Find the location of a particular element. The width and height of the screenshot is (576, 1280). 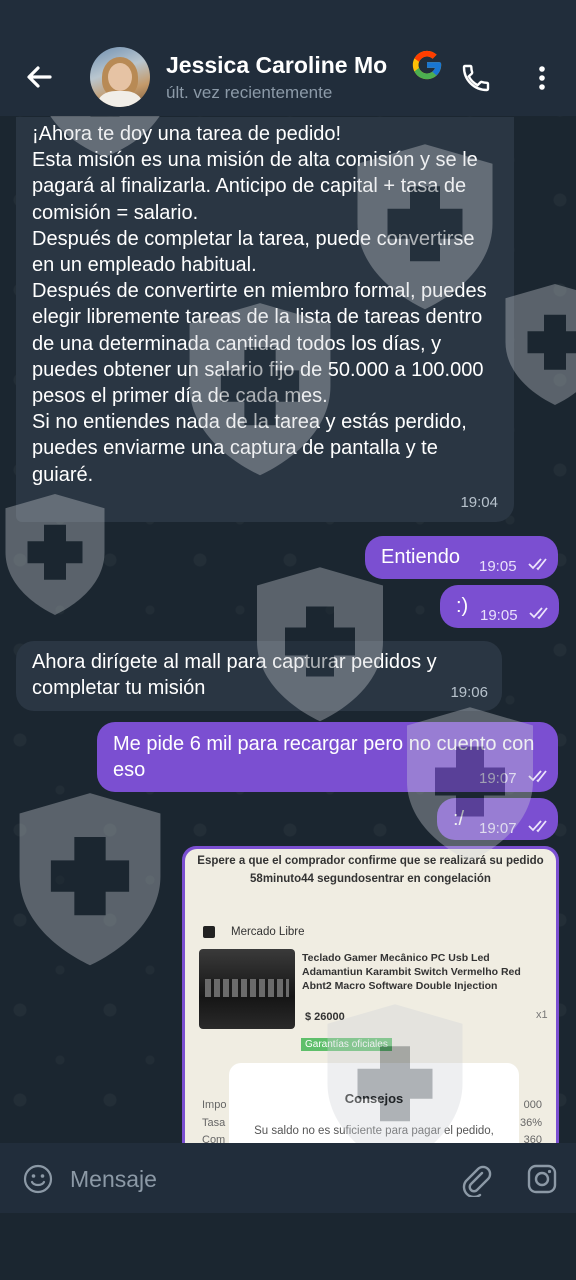

keyboard-product-image is located at coordinates (247, 989).